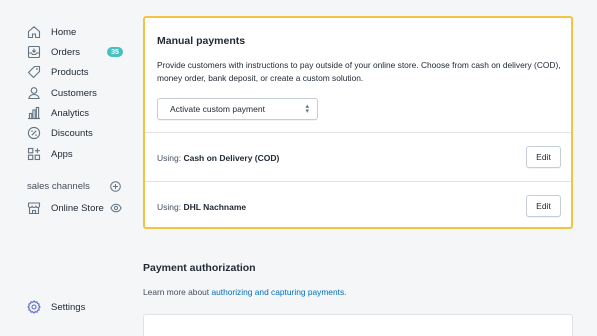 This screenshot has height=336, width=597. Describe the element at coordinates (116, 208) in the screenshot. I see `view-store-eye-icon` at that location.